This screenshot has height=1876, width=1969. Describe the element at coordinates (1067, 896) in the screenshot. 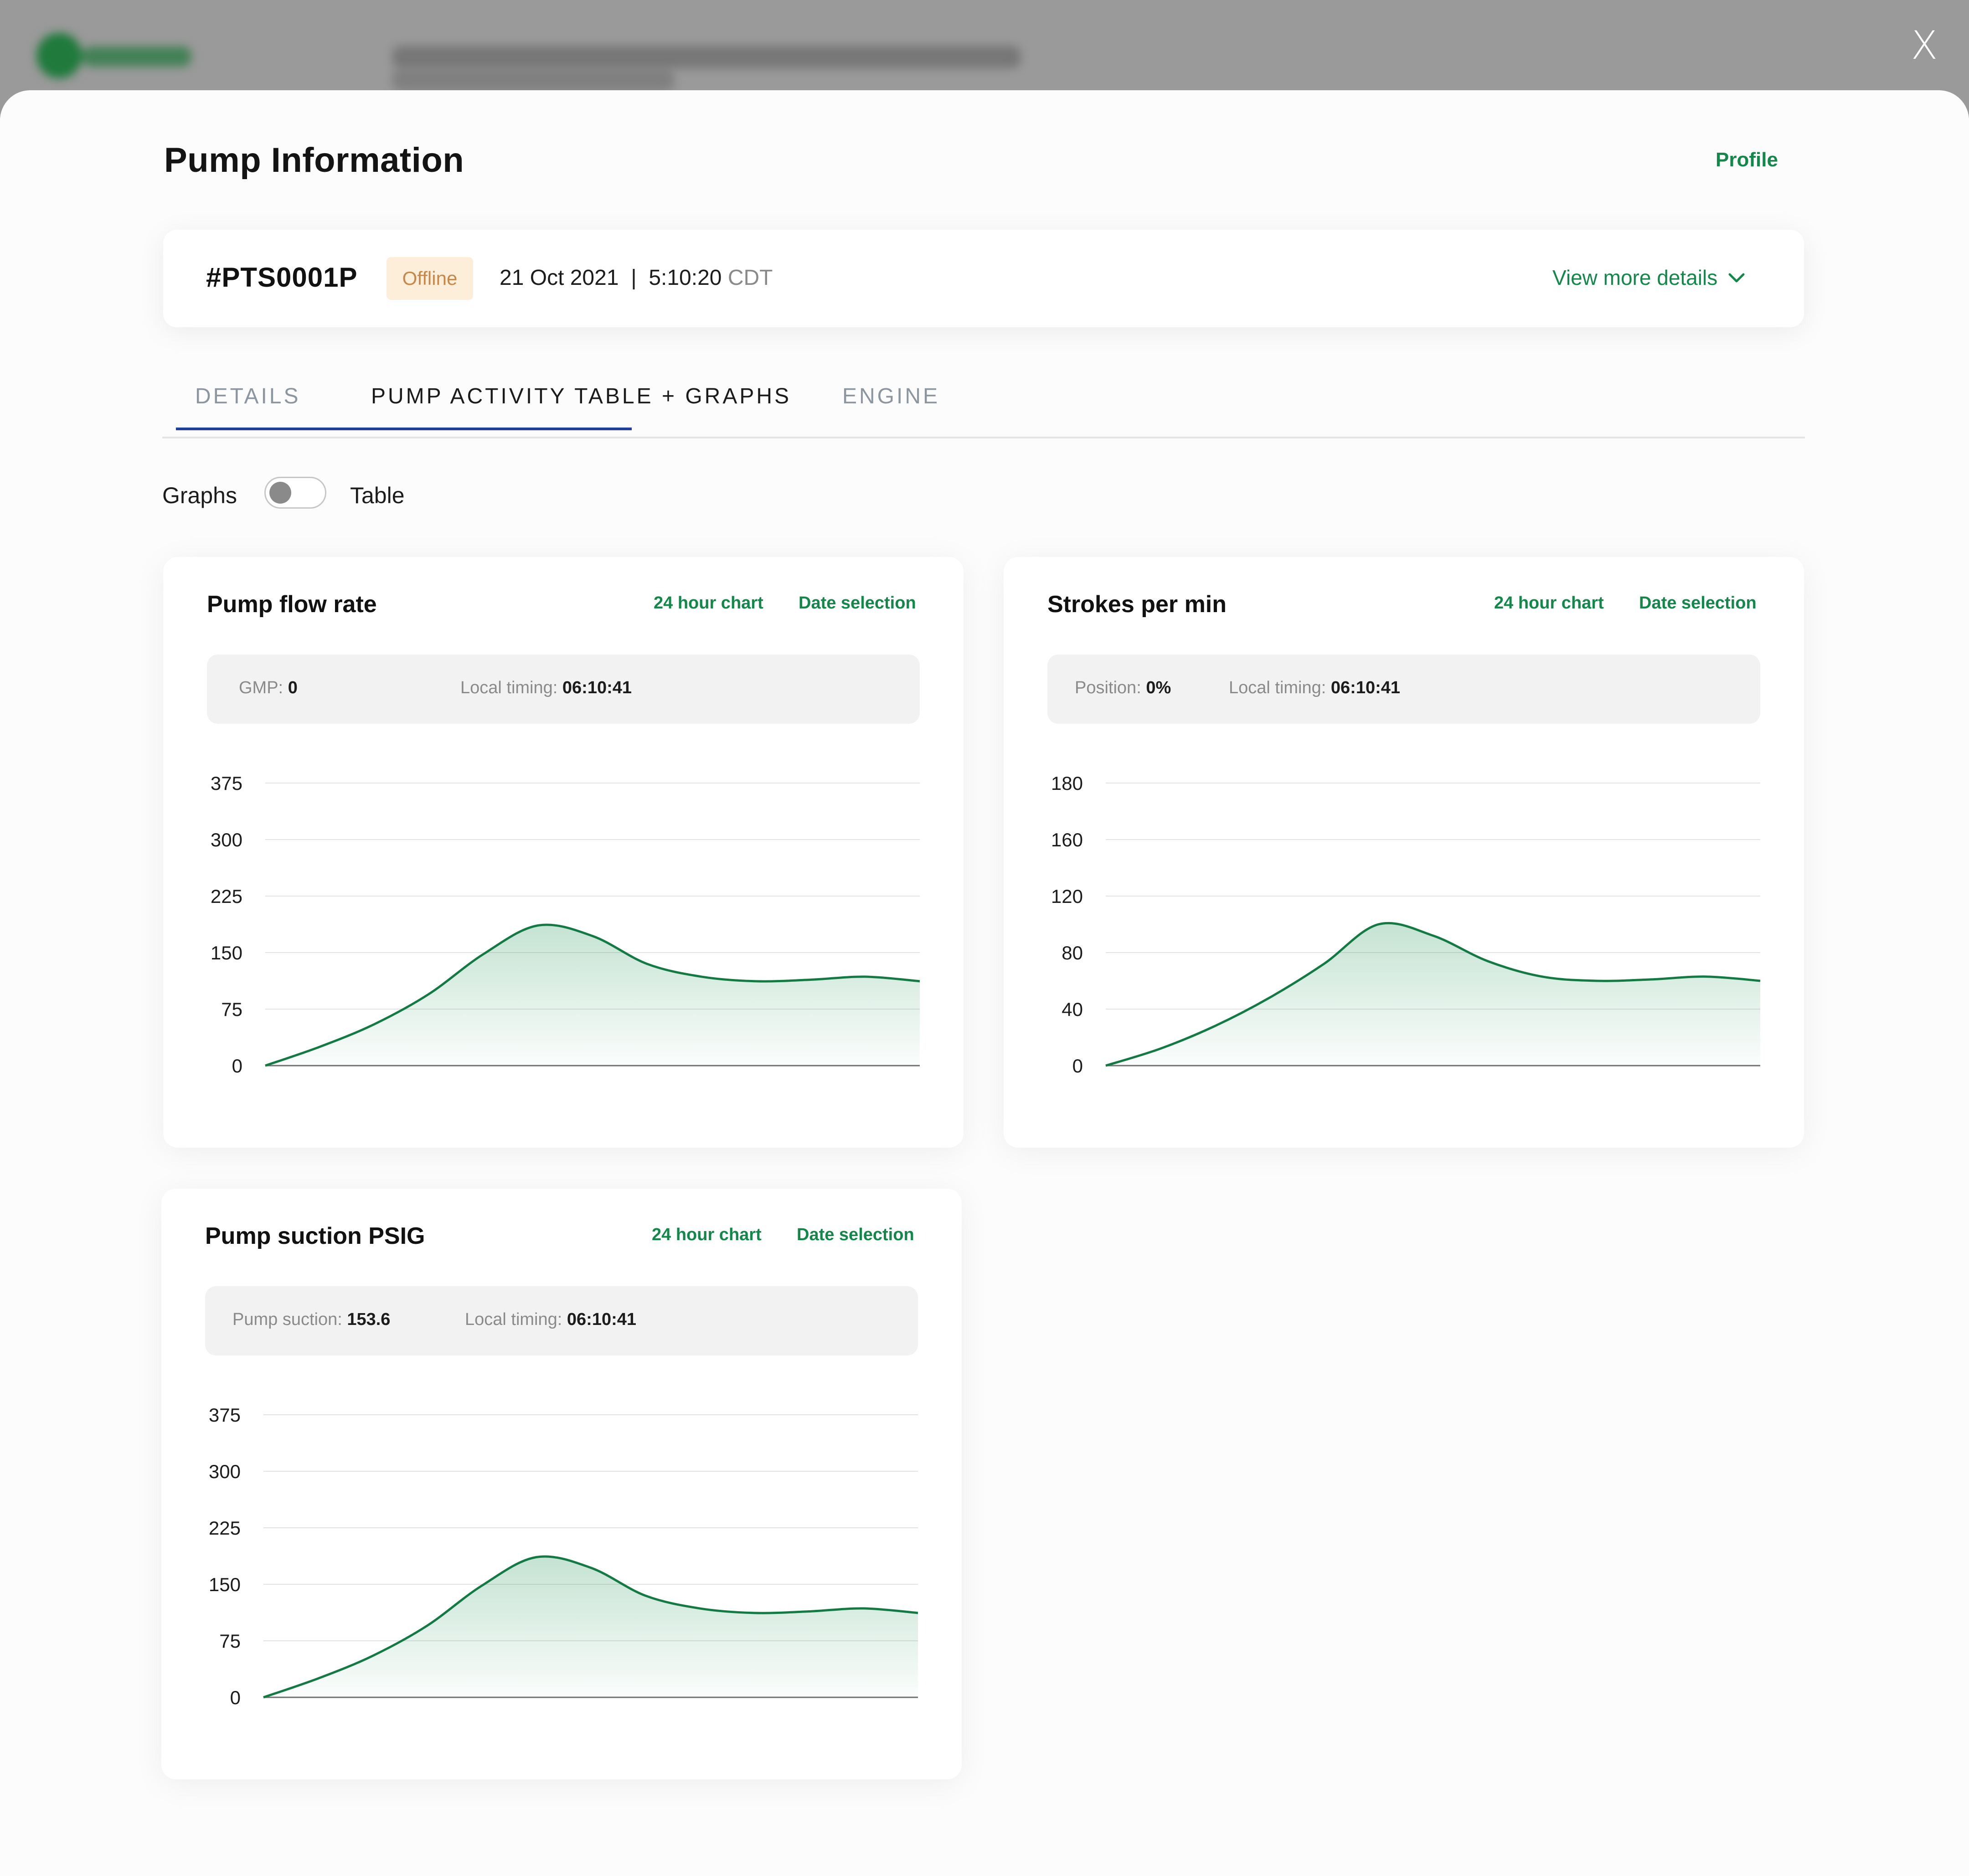

I see `y-tick-label: 120` at that location.